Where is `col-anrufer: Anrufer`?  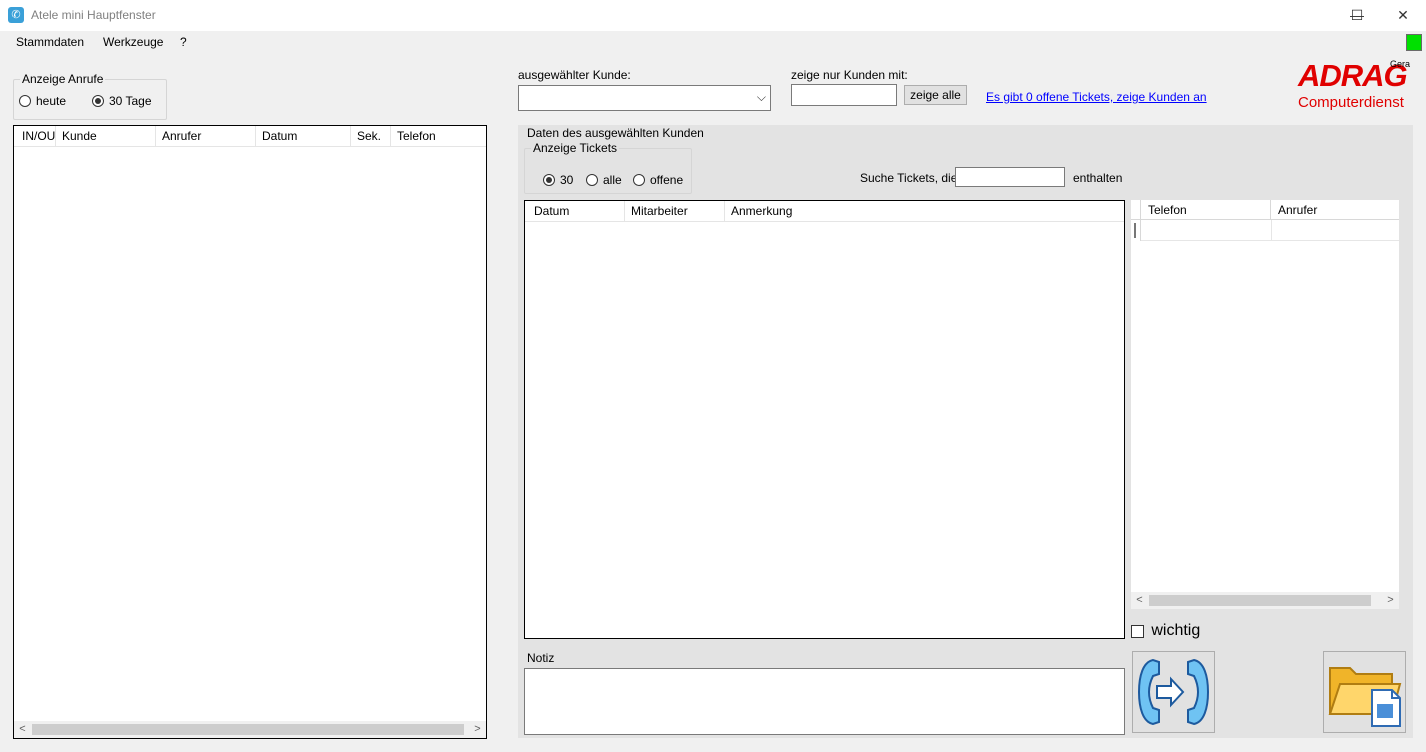 col-anrufer: Anrufer is located at coordinates (206, 136).